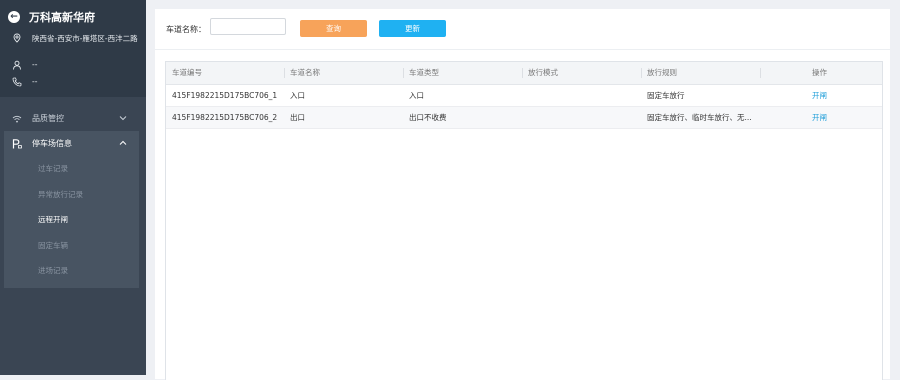 The height and width of the screenshot is (380, 900). Describe the element at coordinates (662, 72) in the screenshot. I see `column-header-release-rule: 放行规则` at that location.